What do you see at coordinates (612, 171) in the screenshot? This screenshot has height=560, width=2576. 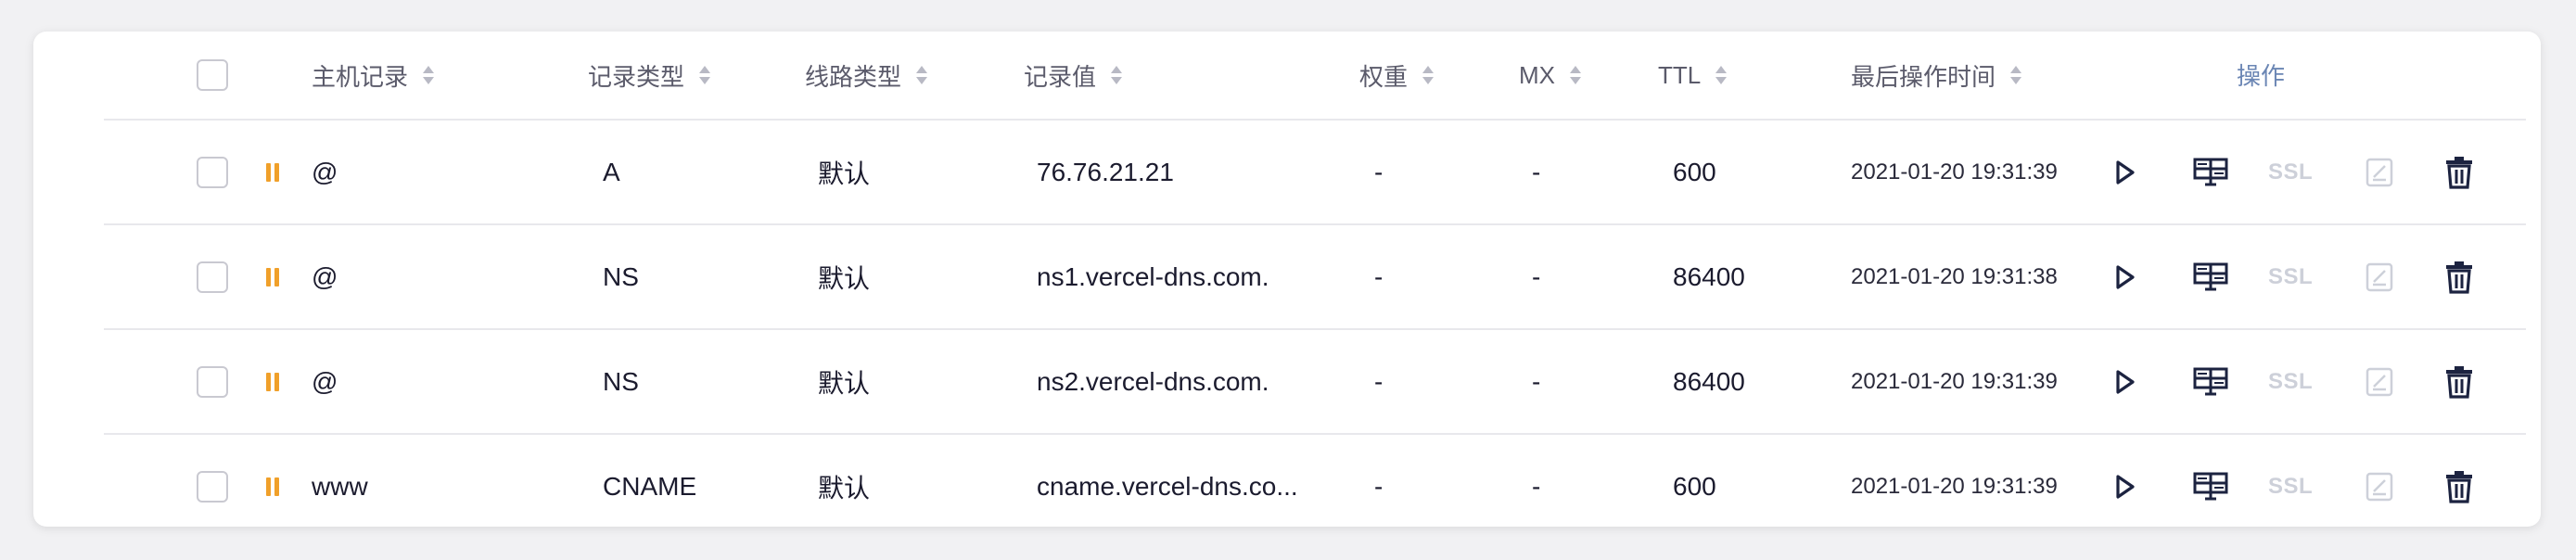 I see `type-cell: A` at bounding box center [612, 171].